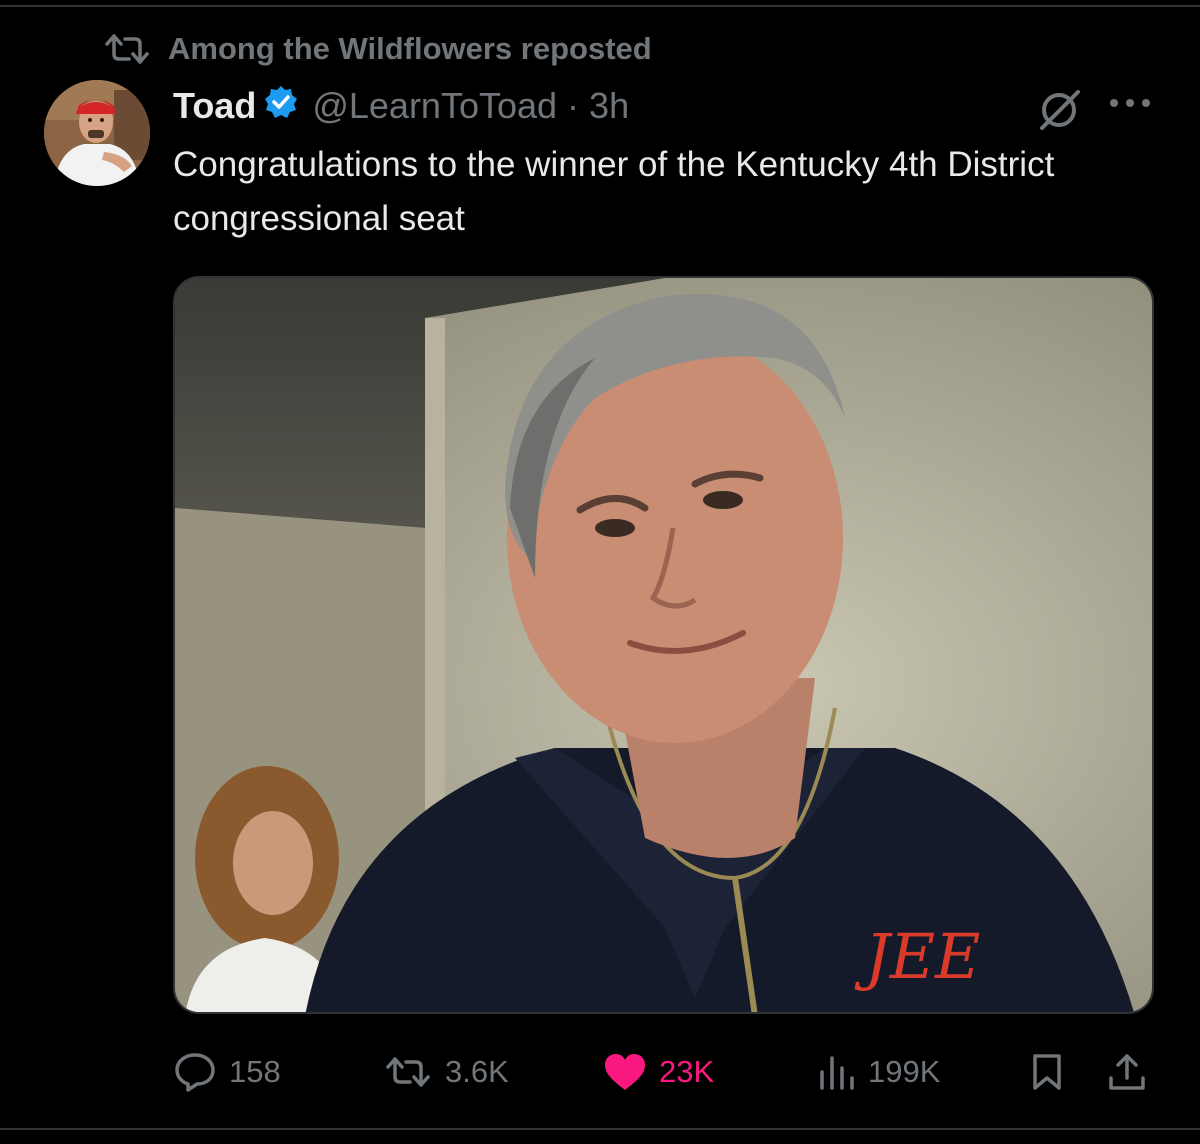  Describe the element at coordinates (195, 1072) in the screenshot. I see `reply-icon` at that location.